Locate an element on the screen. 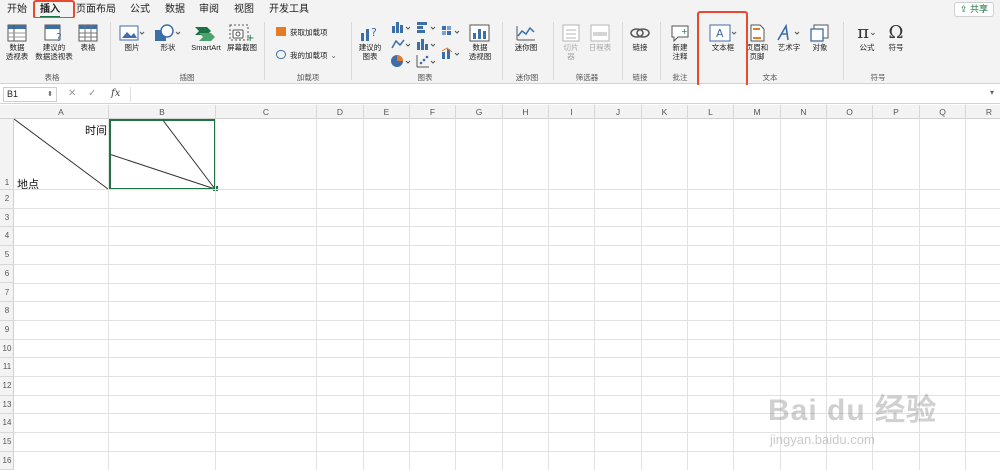 The height and width of the screenshot is (470, 1000). column-header: R is located at coordinates (983, 112).